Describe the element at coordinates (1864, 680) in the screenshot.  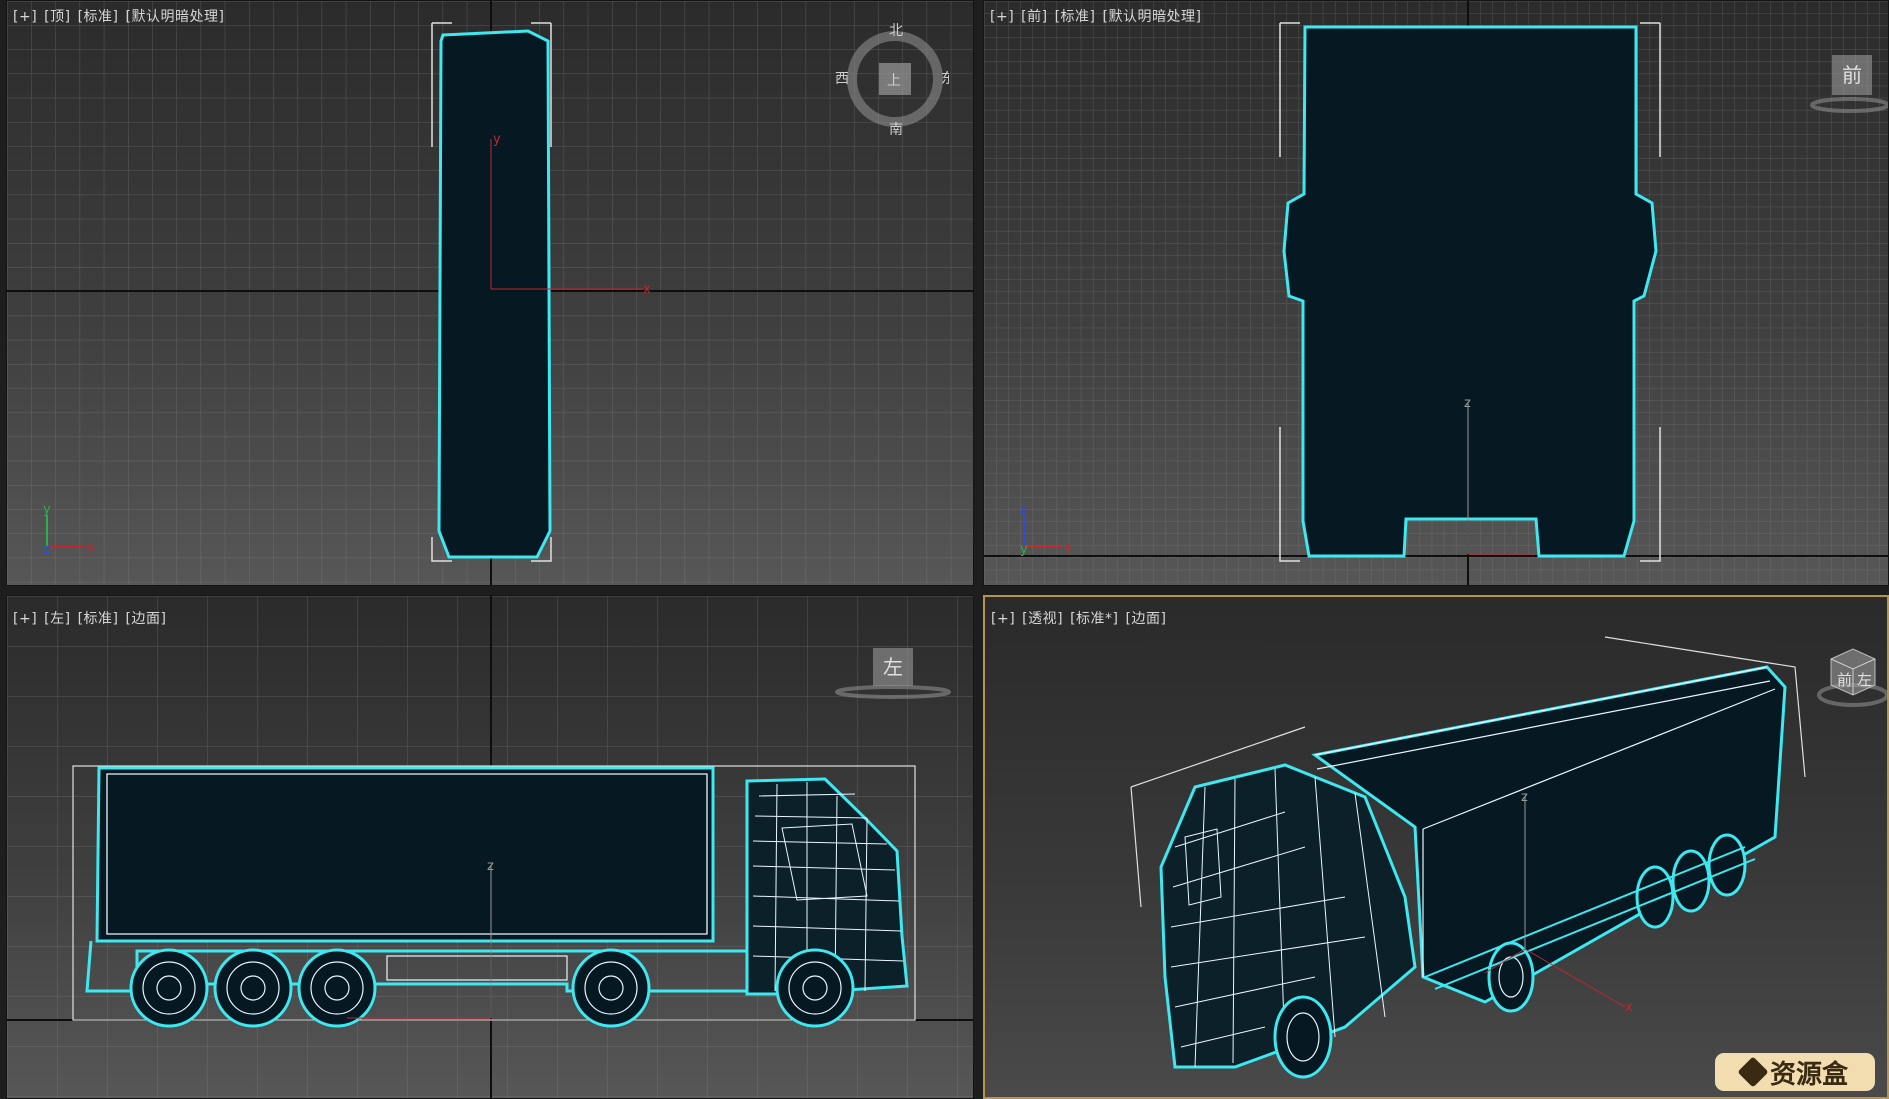
I see `viewcube-face-left-label: 左` at that location.